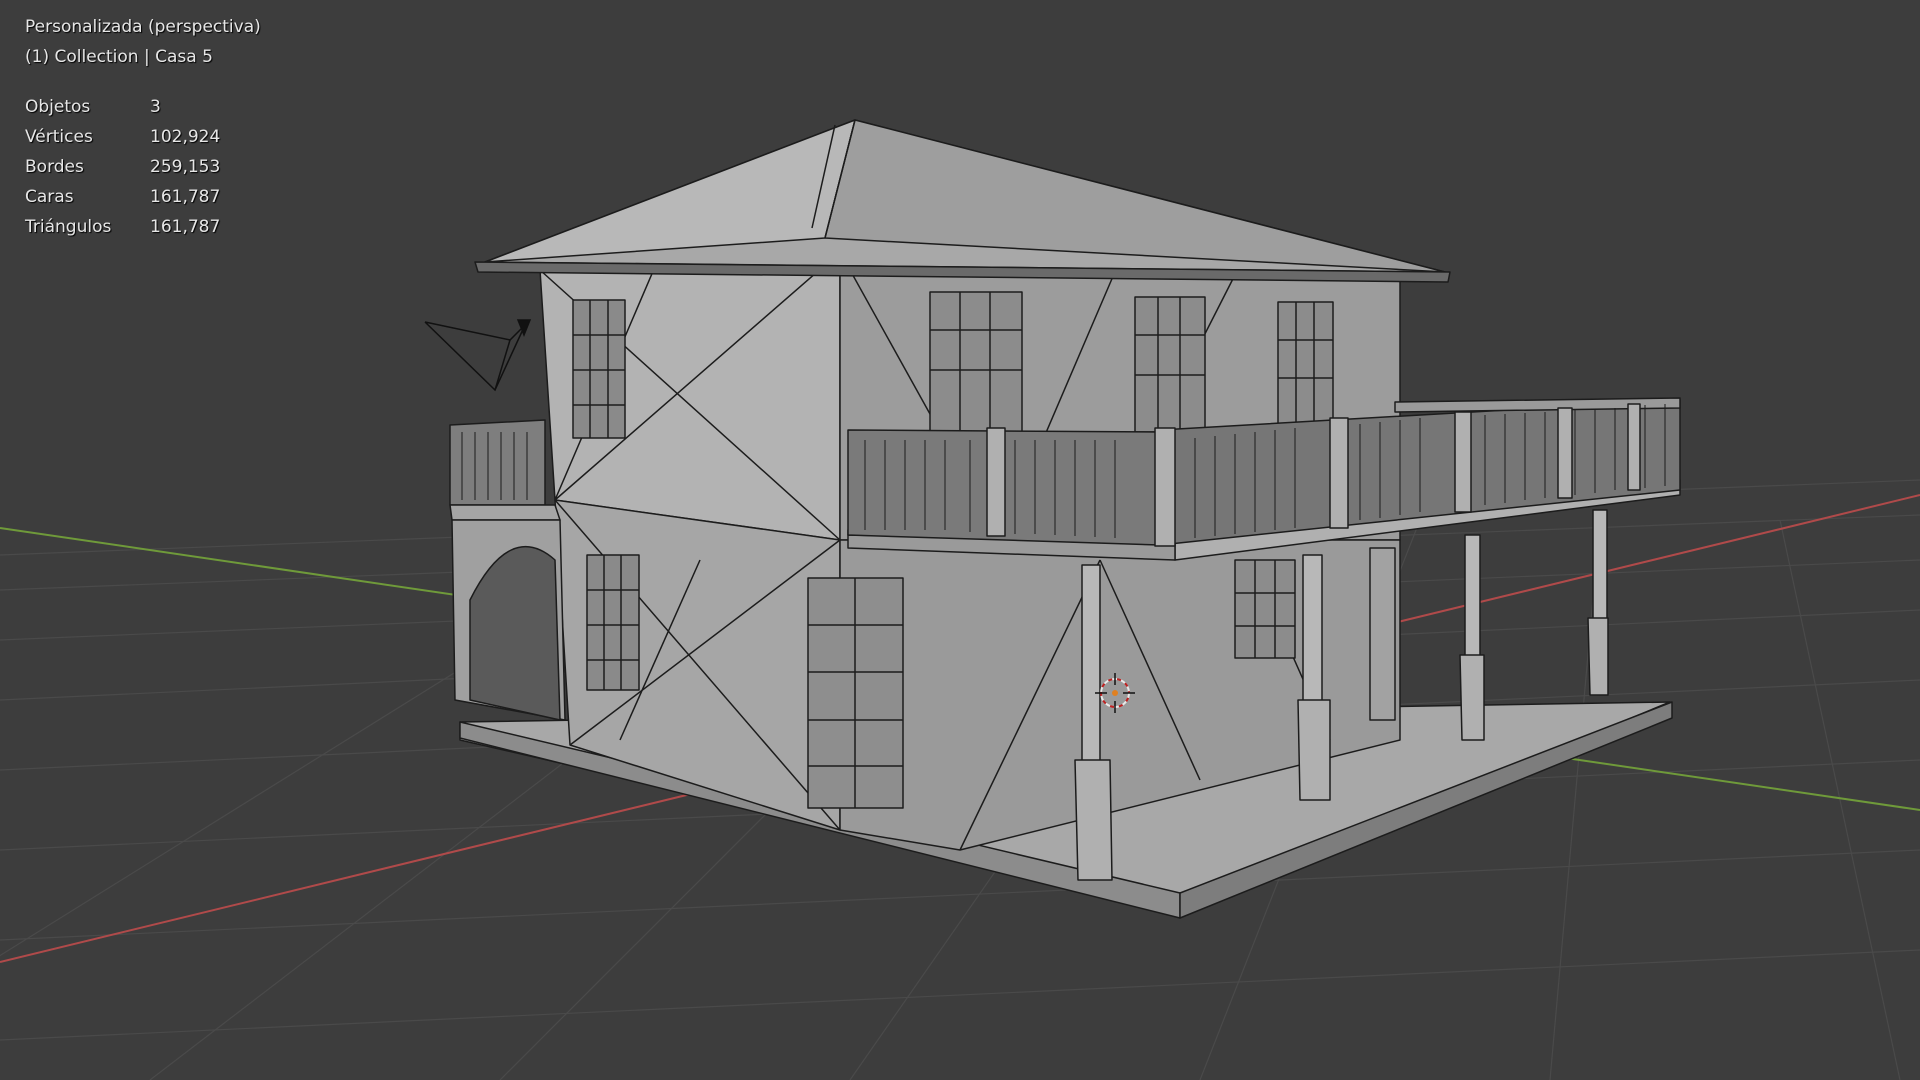 This screenshot has width=1920, height=1080. I want to click on stat-row-faces: Caras 161,787, so click(143, 197).